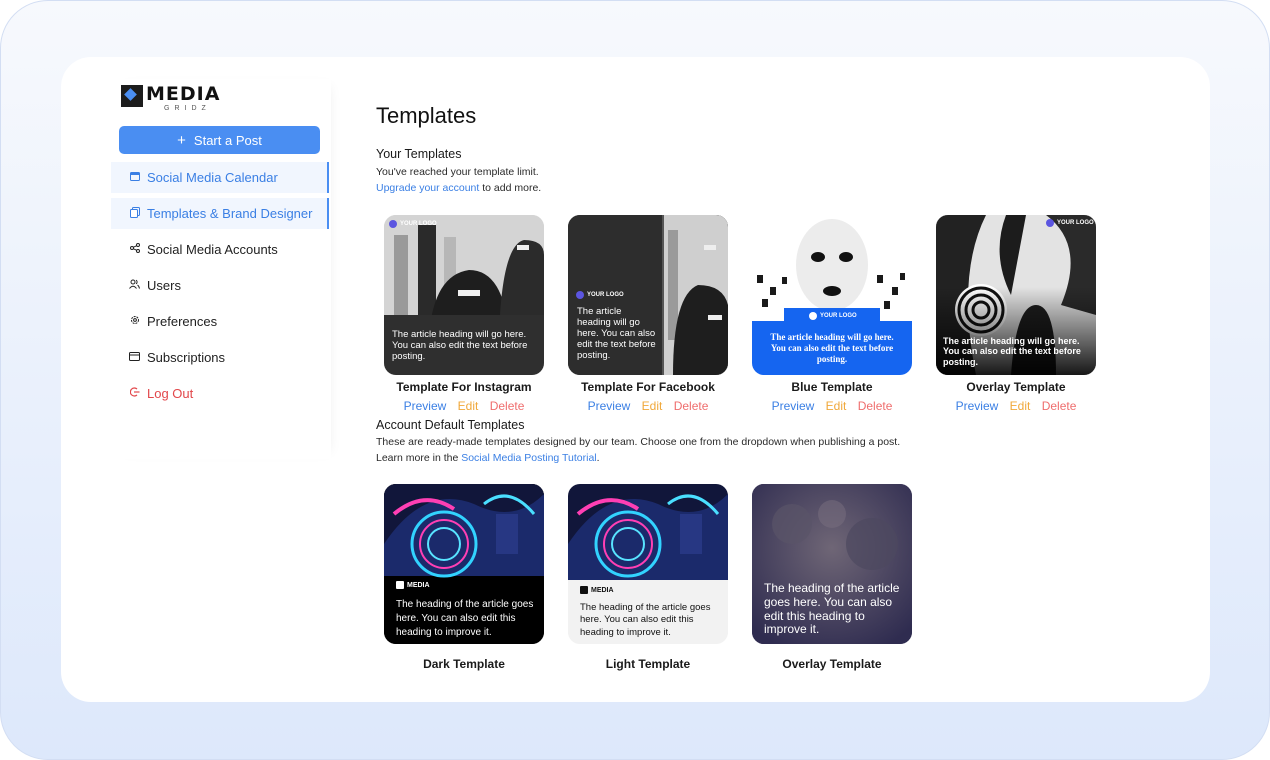  What do you see at coordinates (170, 393) in the screenshot?
I see `sidebar-item-label: Log Out` at bounding box center [170, 393].